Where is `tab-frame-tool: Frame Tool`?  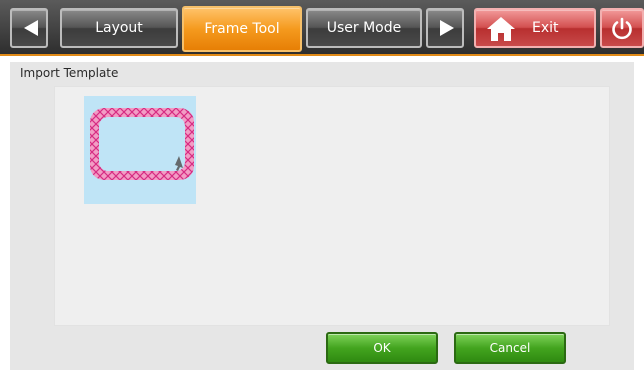
tab-frame-tool: Frame Tool is located at coordinates (242, 29).